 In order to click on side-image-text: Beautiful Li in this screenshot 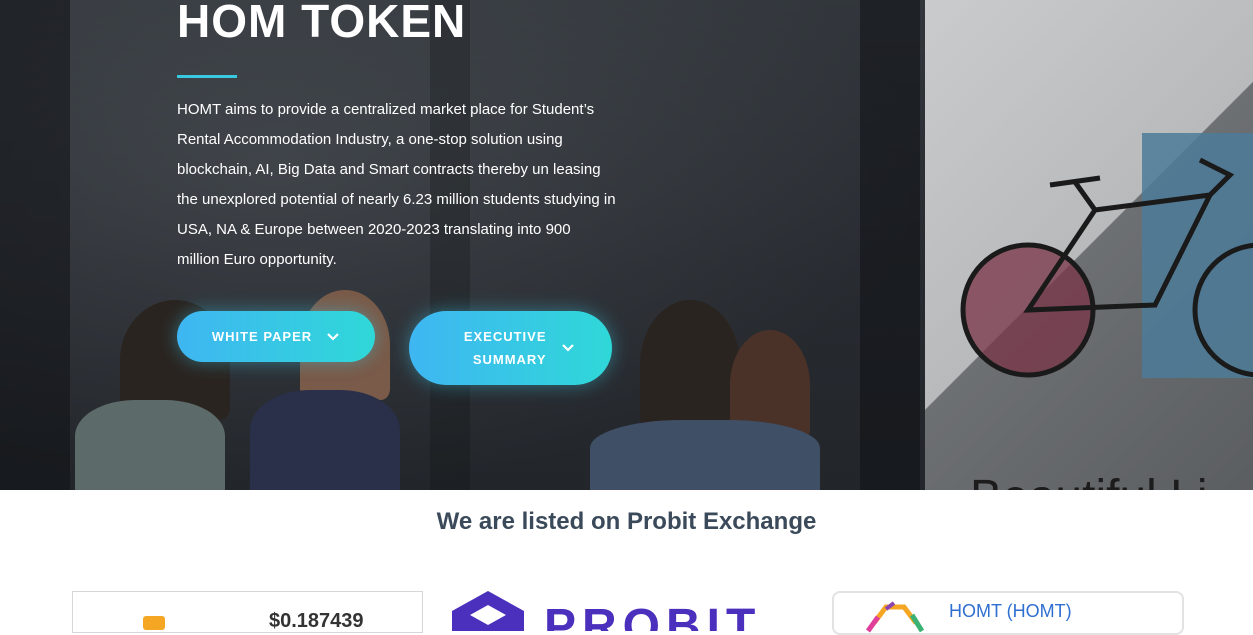, I will do `click(1089, 480)`.